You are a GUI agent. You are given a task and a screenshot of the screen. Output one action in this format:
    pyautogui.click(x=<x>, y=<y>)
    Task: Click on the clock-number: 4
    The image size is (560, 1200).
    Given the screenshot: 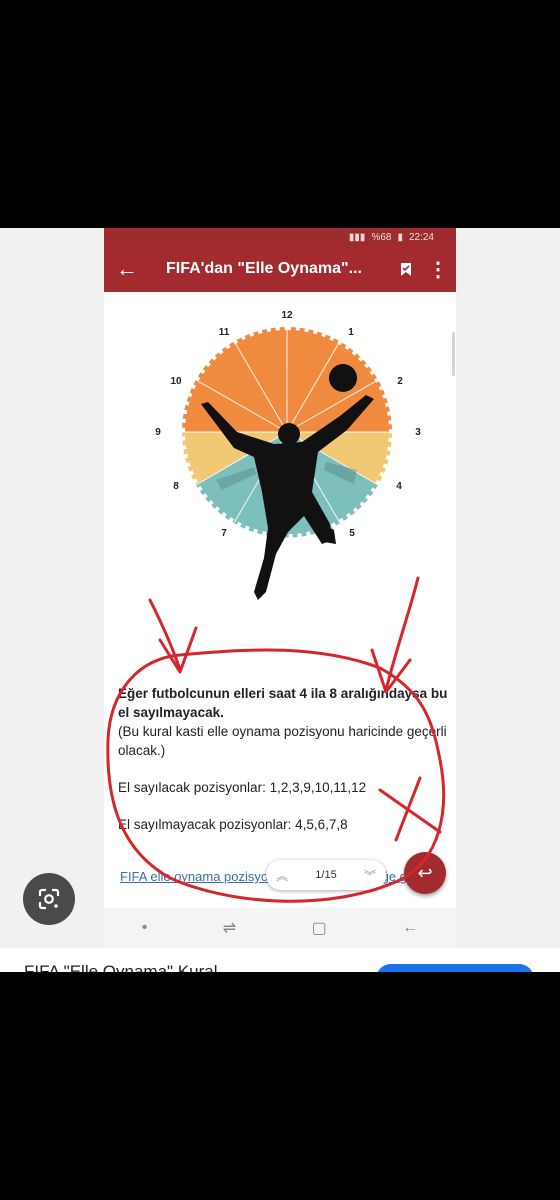 What is the action you would take?
    pyautogui.click(x=399, y=486)
    